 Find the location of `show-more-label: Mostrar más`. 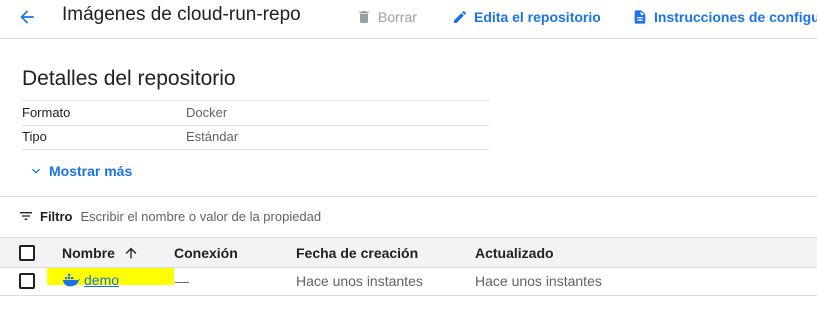

show-more-label: Mostrar más is located at coordinates (91, 171).